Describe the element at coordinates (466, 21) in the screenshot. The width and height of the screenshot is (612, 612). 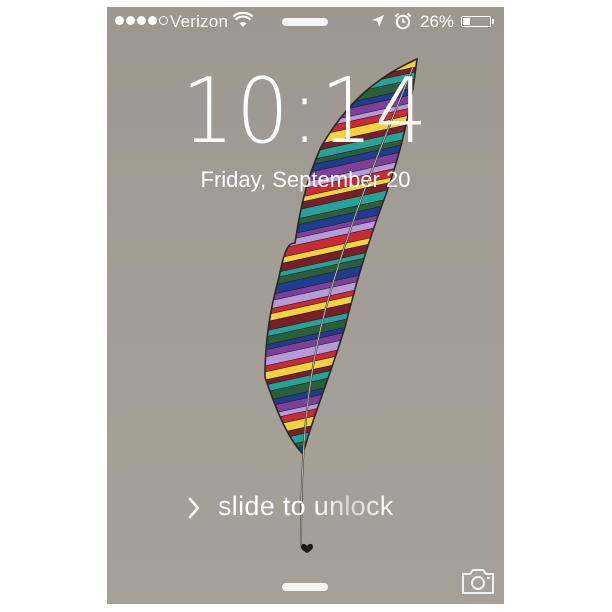
I see `battery-level-fill` at that location.